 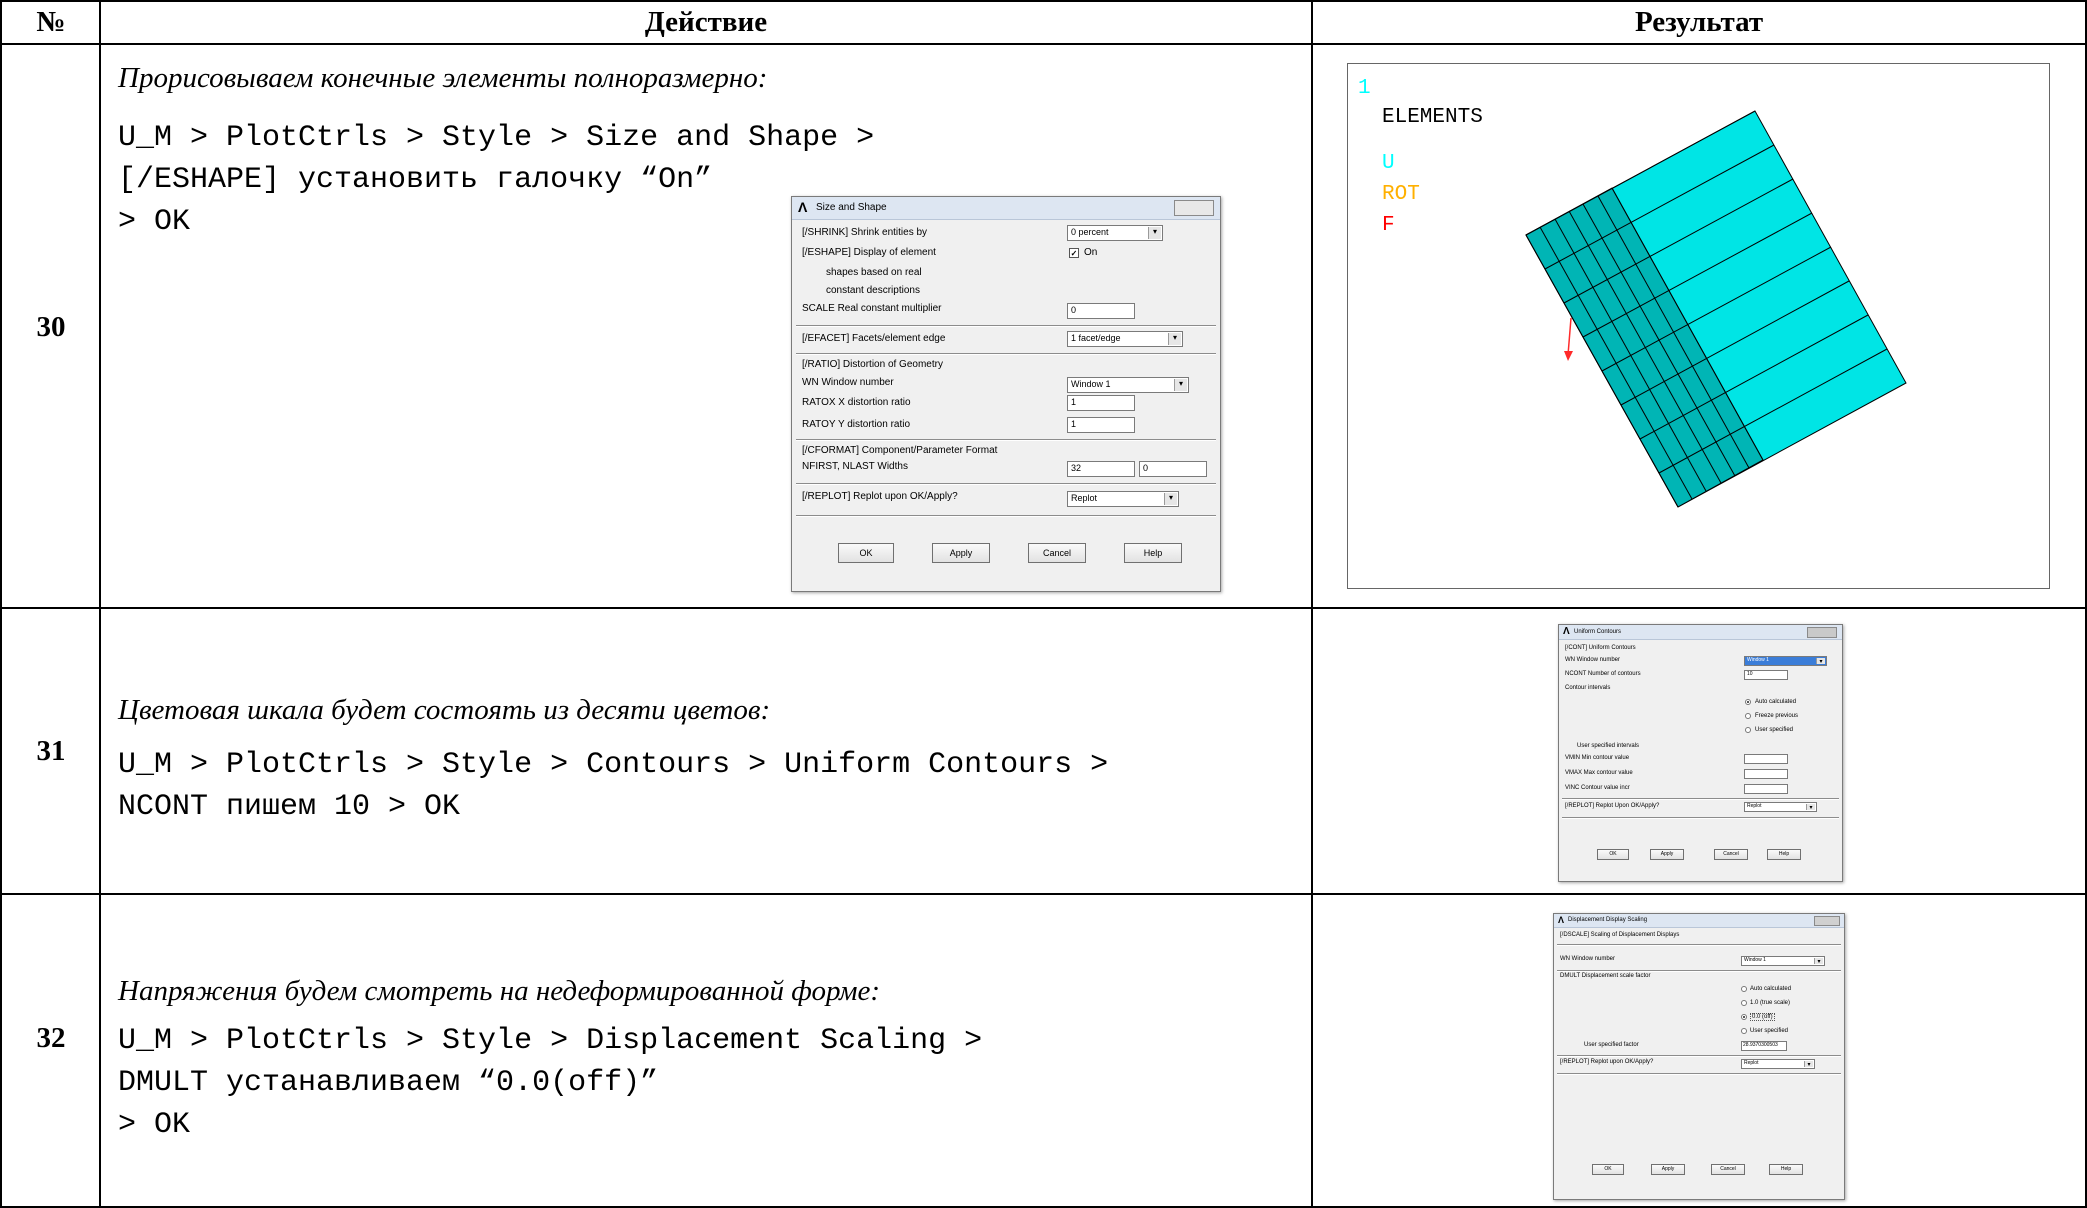 I want to click on command-line: [/ESHAPE] установить галочку “On”, so click(x=415, y=180).